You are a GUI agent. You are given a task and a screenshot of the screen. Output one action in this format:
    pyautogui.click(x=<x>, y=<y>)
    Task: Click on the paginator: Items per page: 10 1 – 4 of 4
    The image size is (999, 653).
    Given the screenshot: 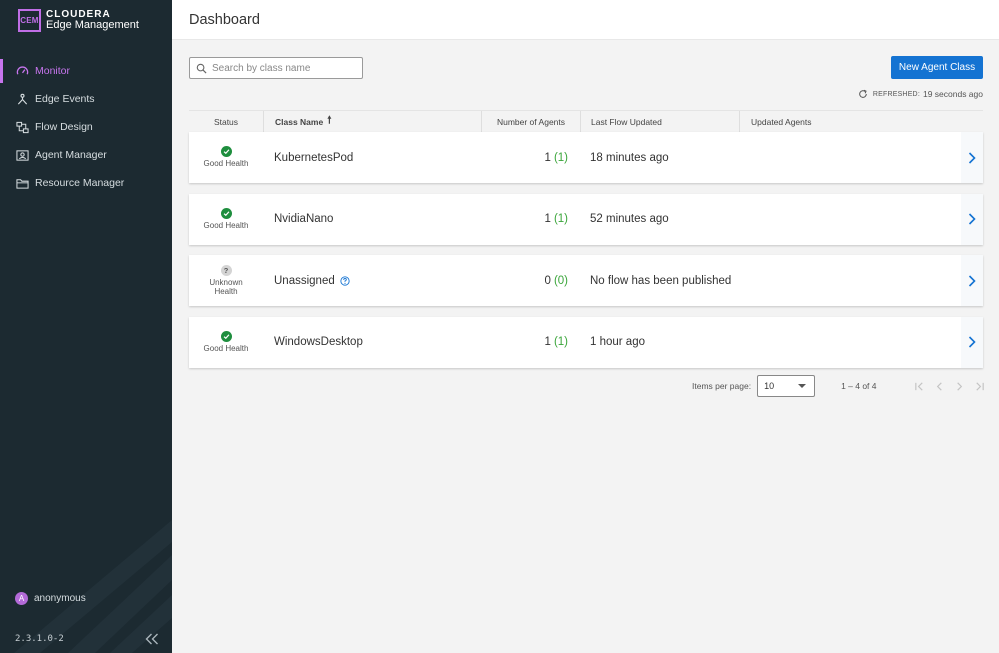 What is the action you would take?
    pyautogui.click(x=784, y=386)
    